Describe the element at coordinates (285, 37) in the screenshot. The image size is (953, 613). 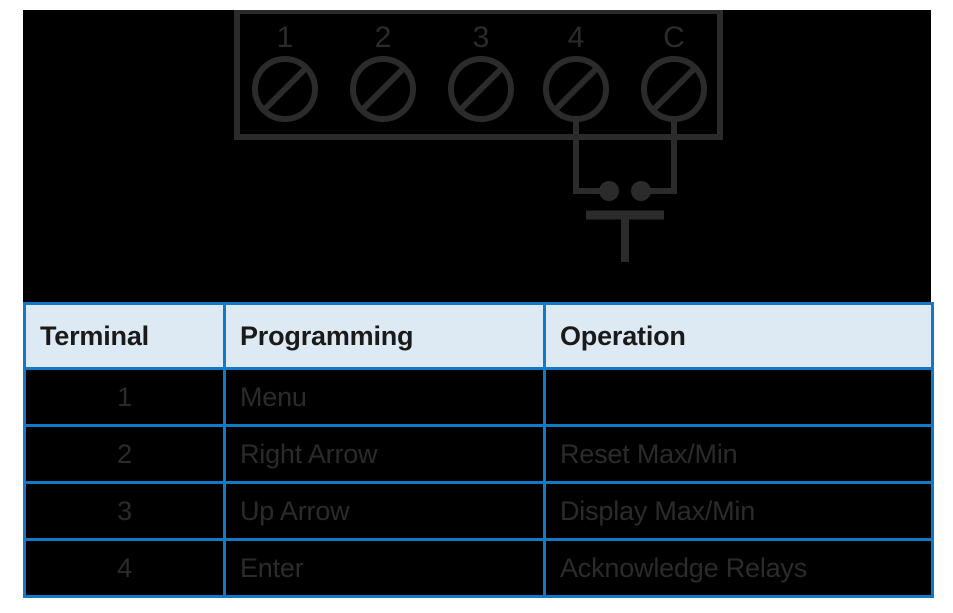
I see `terminal-1-label: 1` at that location.